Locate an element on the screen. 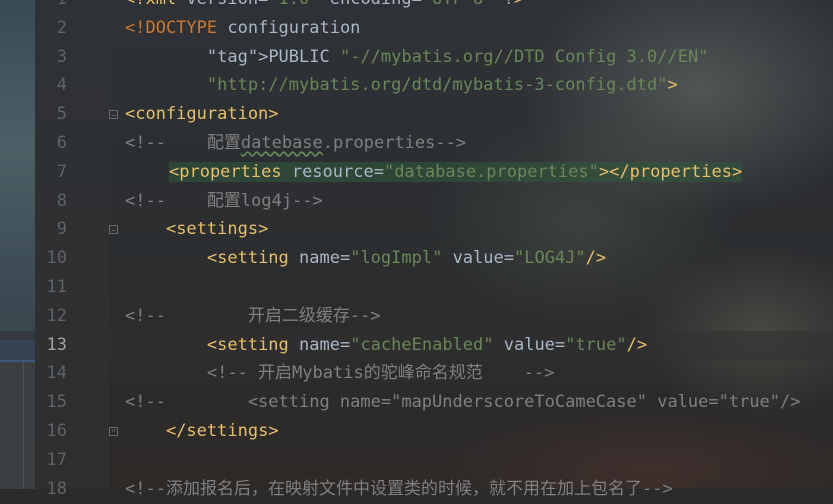  line-number: 8 is located at coordinates (61, 200).